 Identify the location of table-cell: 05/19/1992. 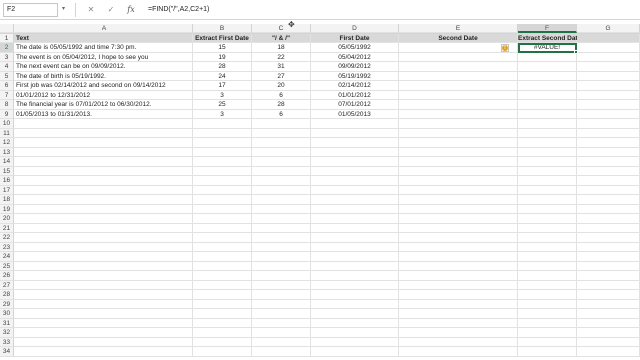
(355, 76).